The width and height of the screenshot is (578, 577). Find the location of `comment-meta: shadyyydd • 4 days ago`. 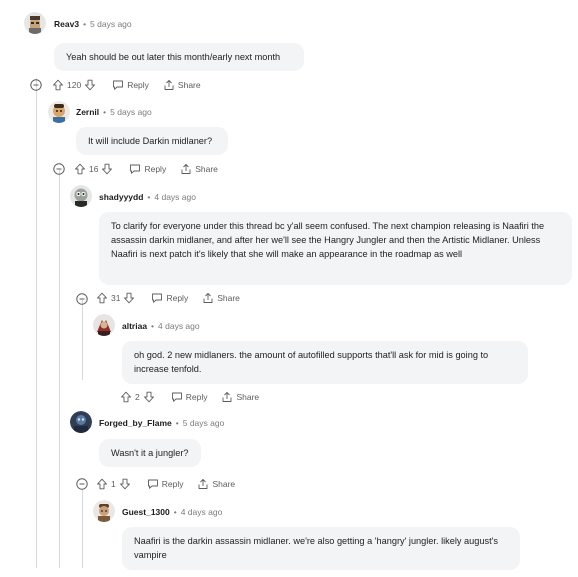

comment-meta: shadyyydd • 4 days ago is located at coordinates (147, 197).